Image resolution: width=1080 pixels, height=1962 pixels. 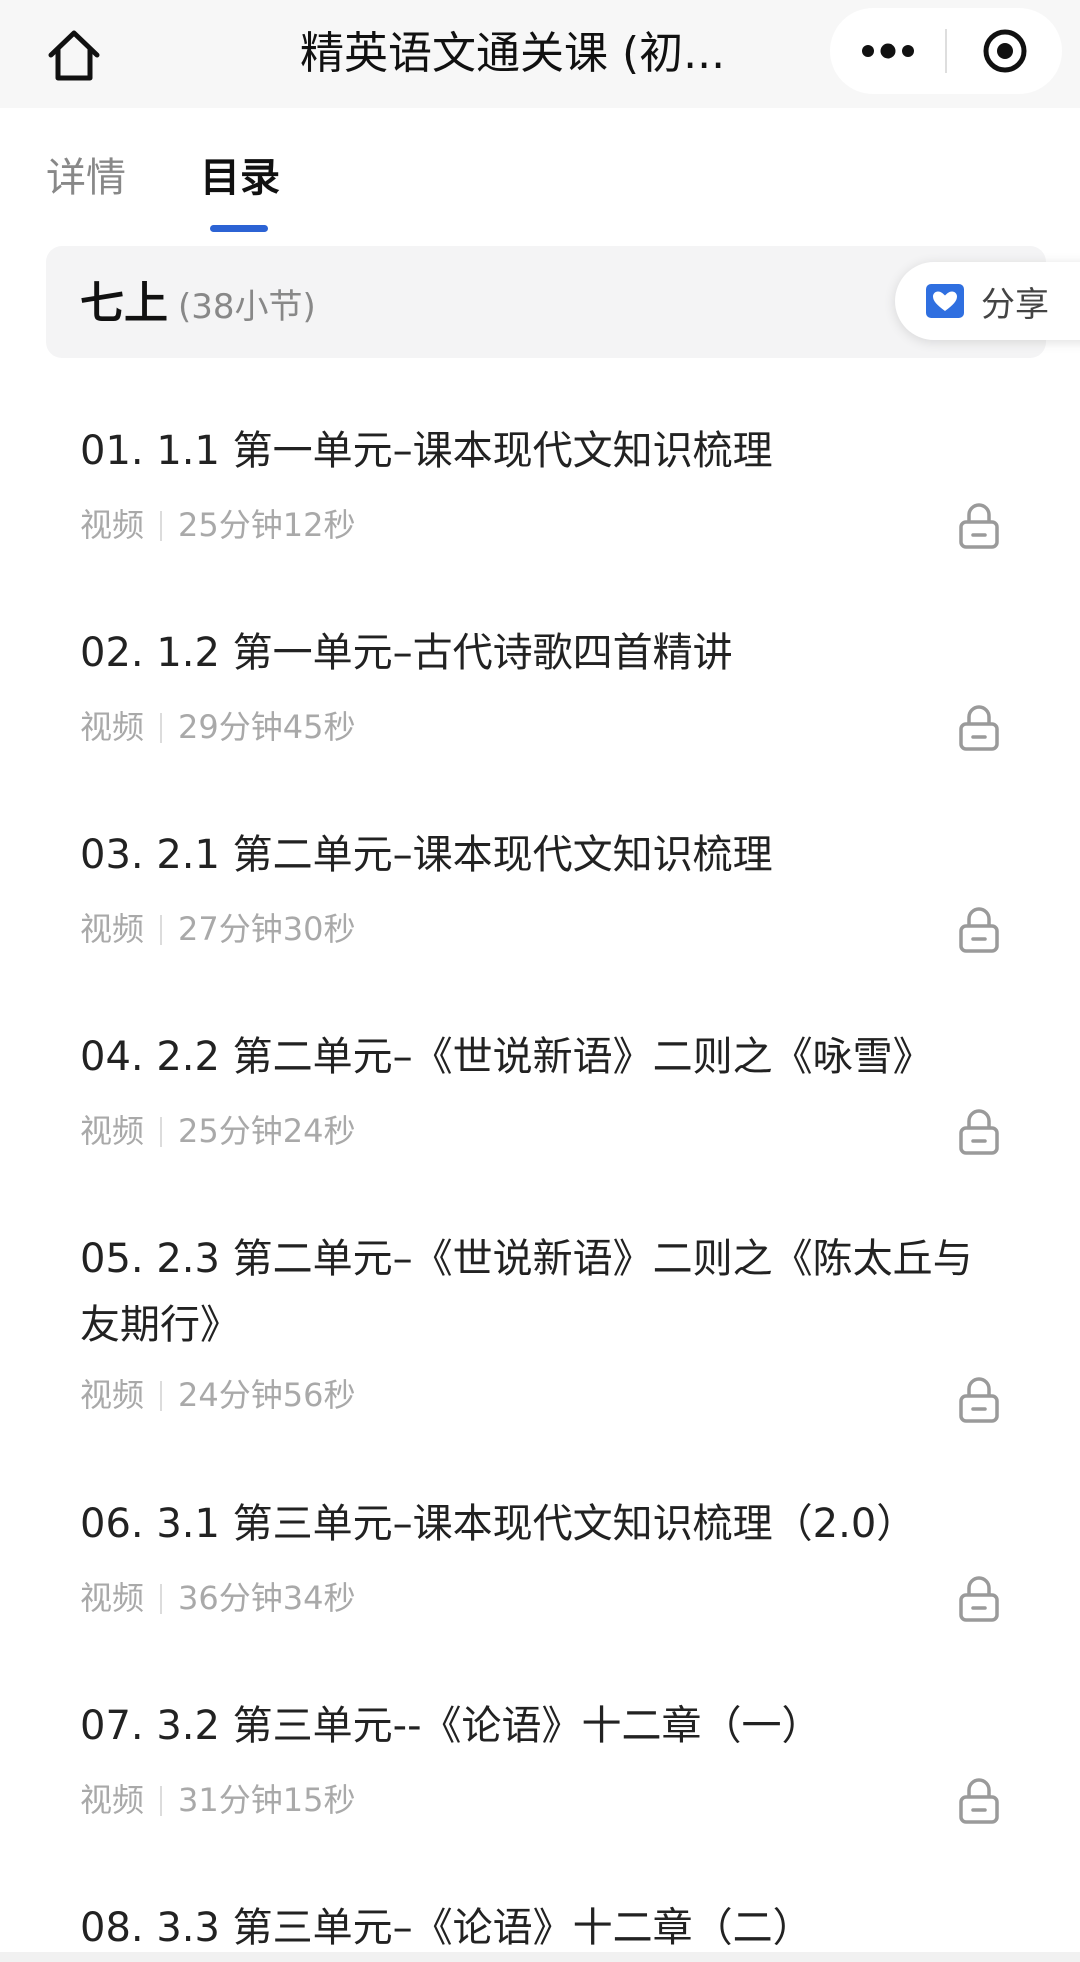 I want to click on lesson-duration: 27分钟30秒, so click(x=267, y=929).